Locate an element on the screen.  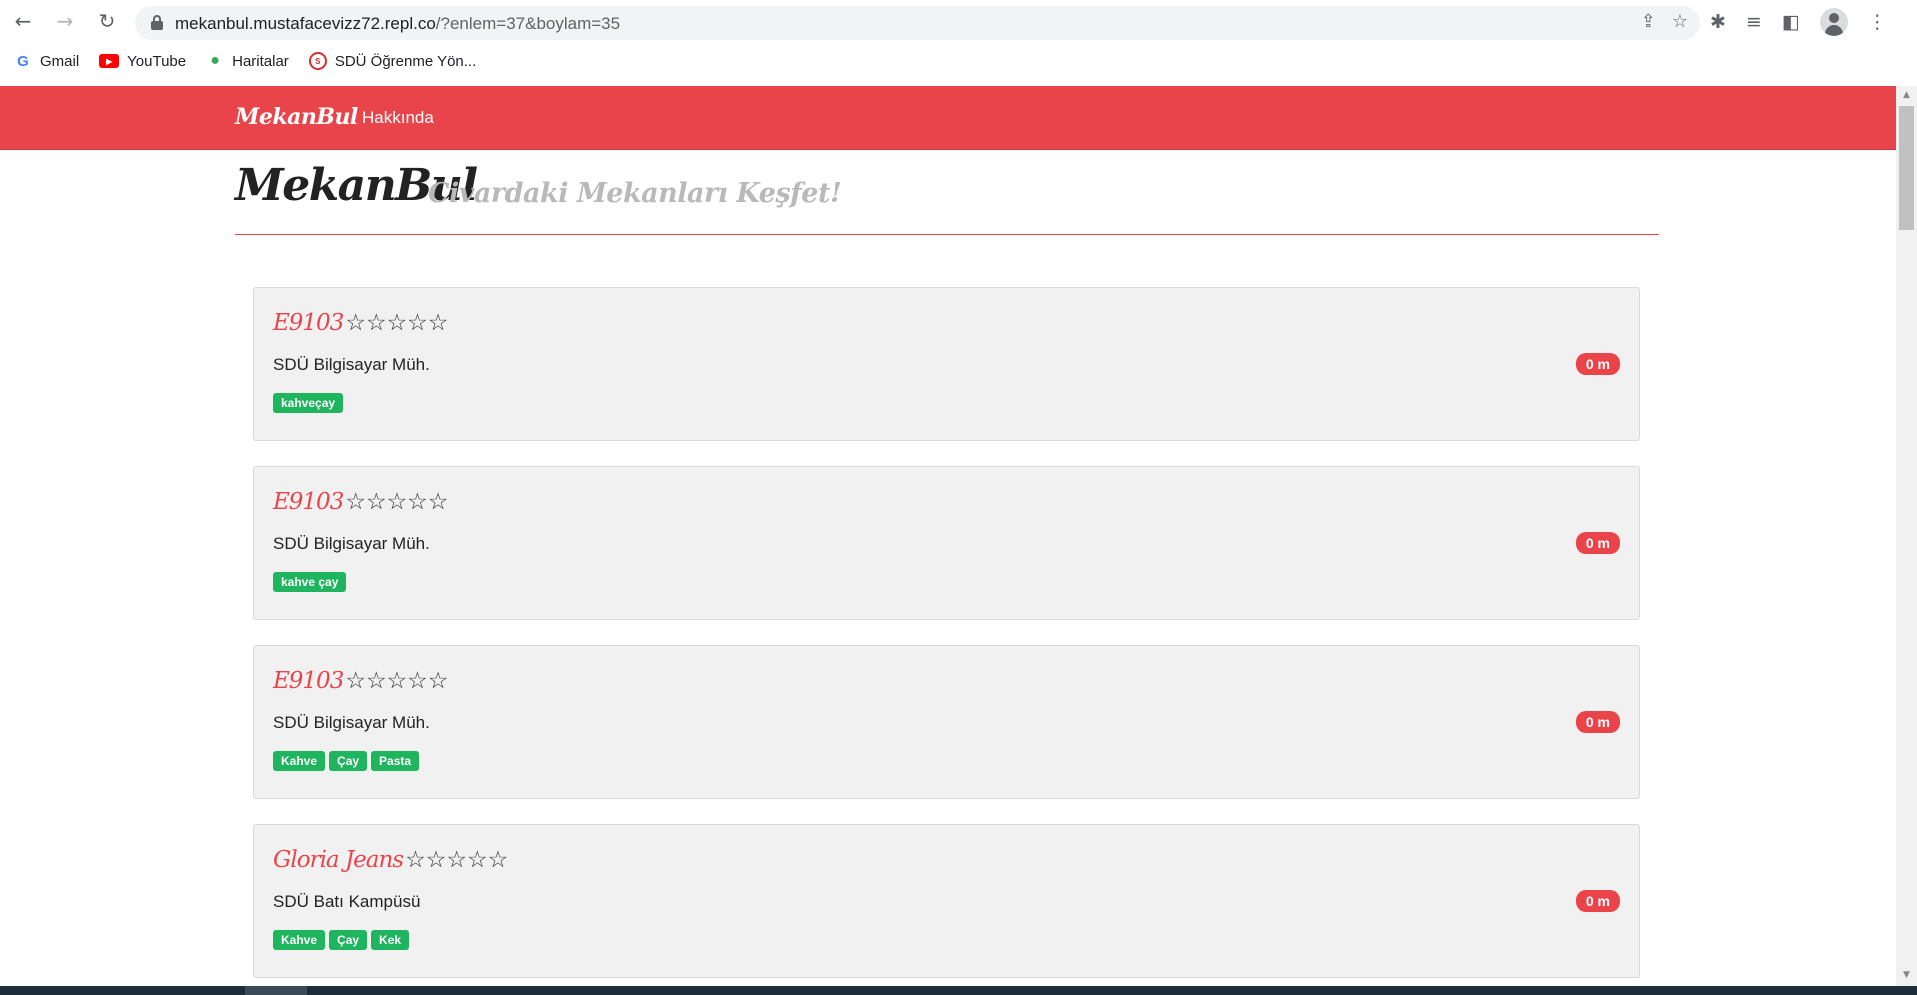
place-tags: kahveçay is located at coordinates (308, 403).